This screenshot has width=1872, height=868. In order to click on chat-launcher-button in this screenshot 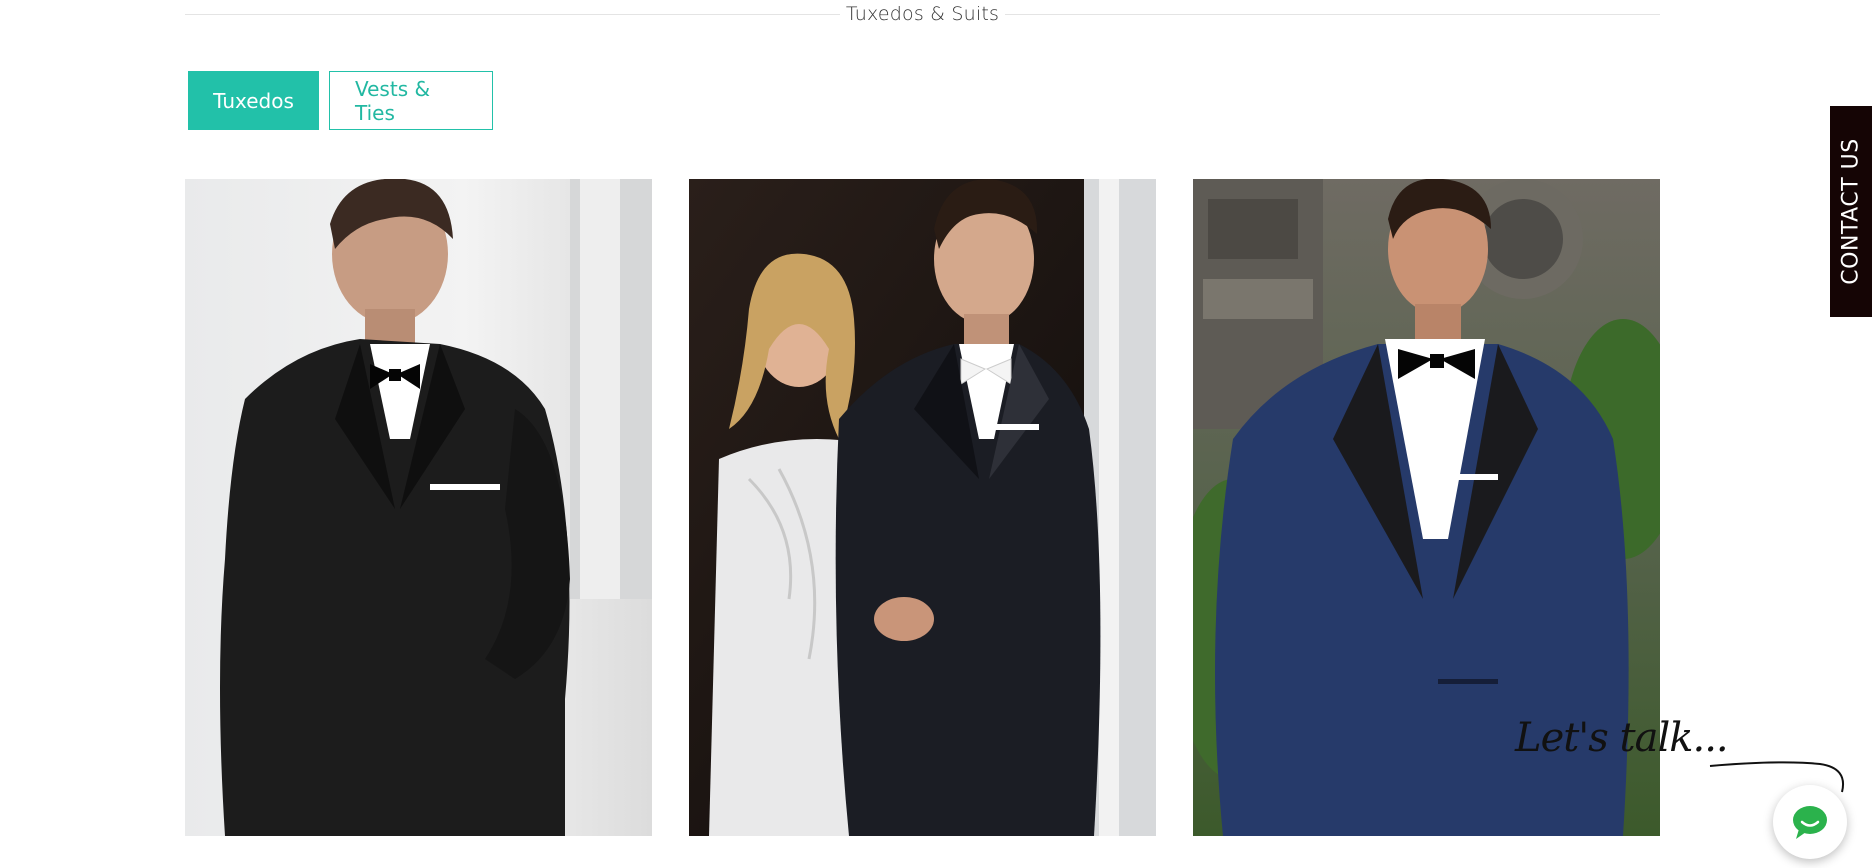, I will do `click(1810, 822)`.